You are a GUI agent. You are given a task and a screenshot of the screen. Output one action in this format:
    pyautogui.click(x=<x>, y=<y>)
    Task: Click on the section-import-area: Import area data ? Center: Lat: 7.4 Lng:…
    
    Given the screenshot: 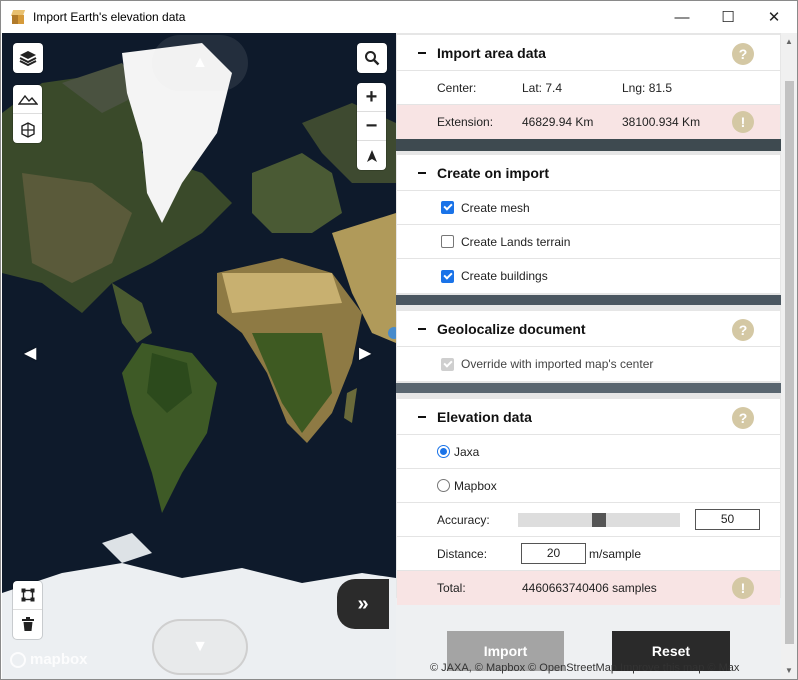 What is the action you would take?
    pyautogui.click(x=588, y=87)
    